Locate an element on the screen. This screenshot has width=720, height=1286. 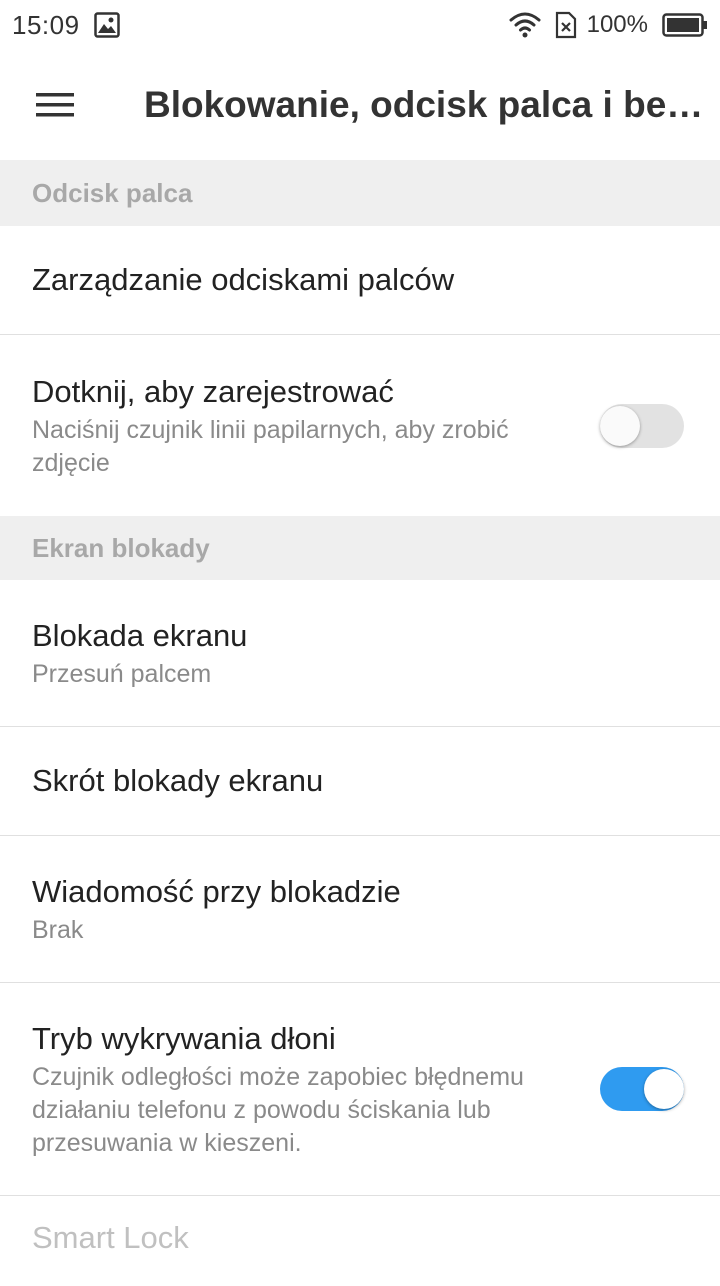
row-text: Smart Lock is located at coordinates (110, 1238).